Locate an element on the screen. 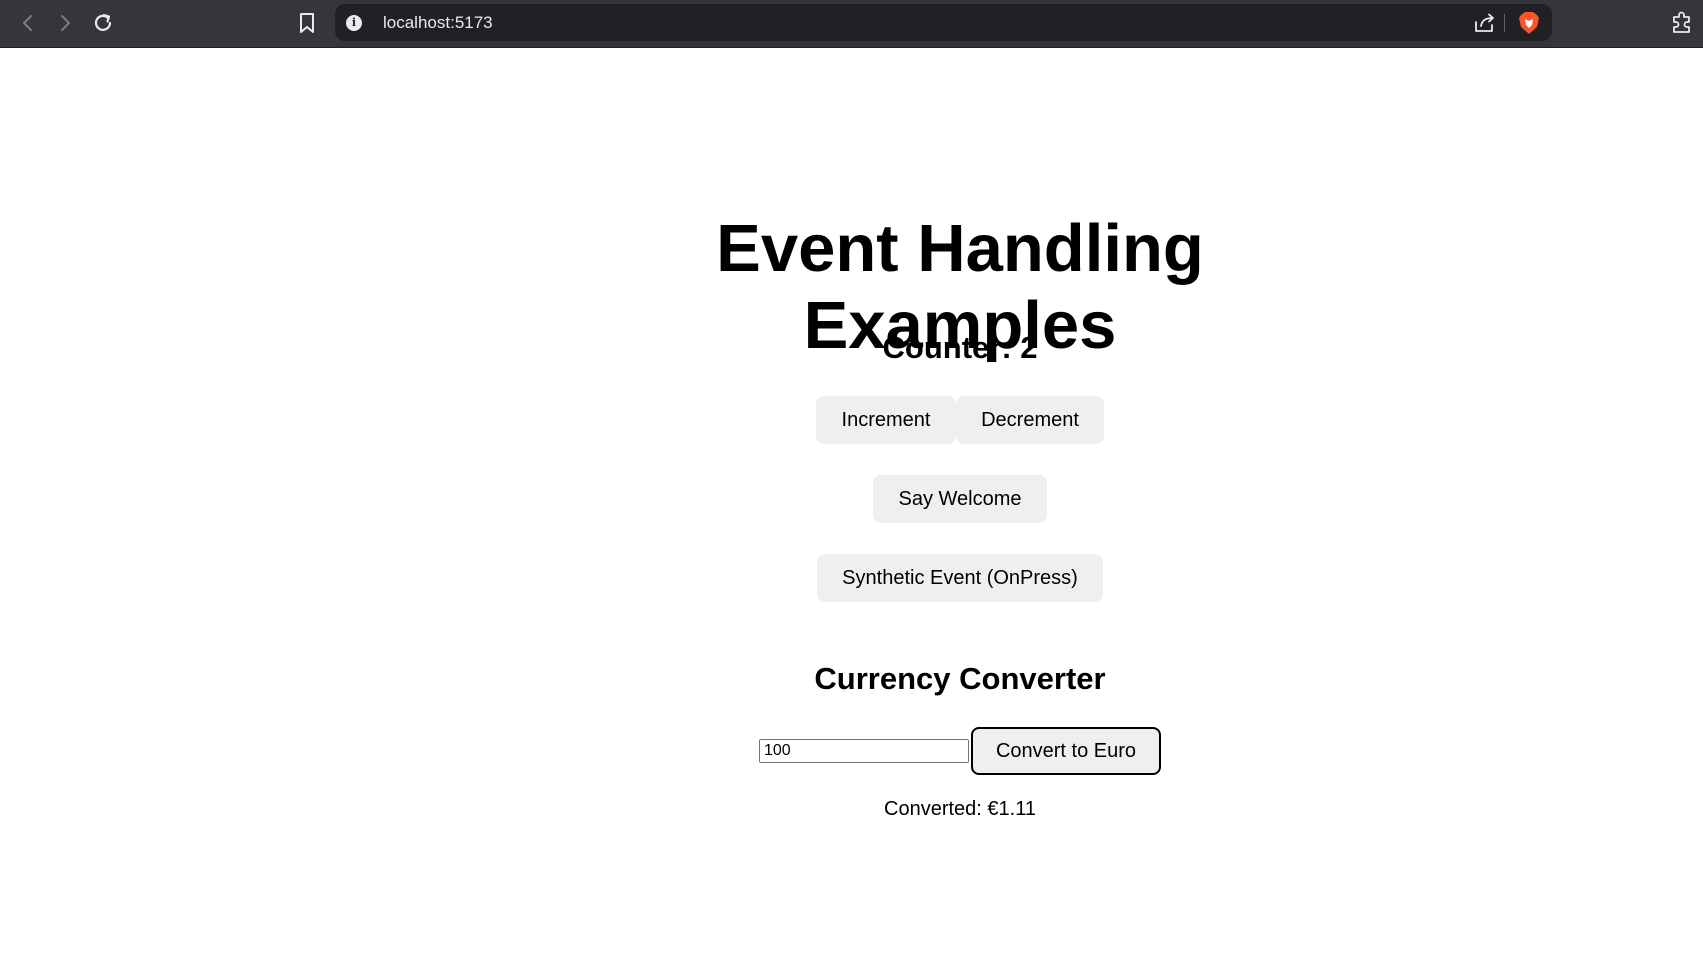 Image resolution: width=1703 pixels, height=960 pixels. forward-icon is located at coordinates (65, 23).